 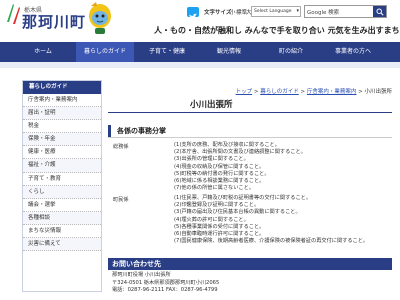 What do you see at coordinates (291, 52) in the screenshot?
I see `nav-town-intro: 町の紹介` at bounding box center [291, 52].